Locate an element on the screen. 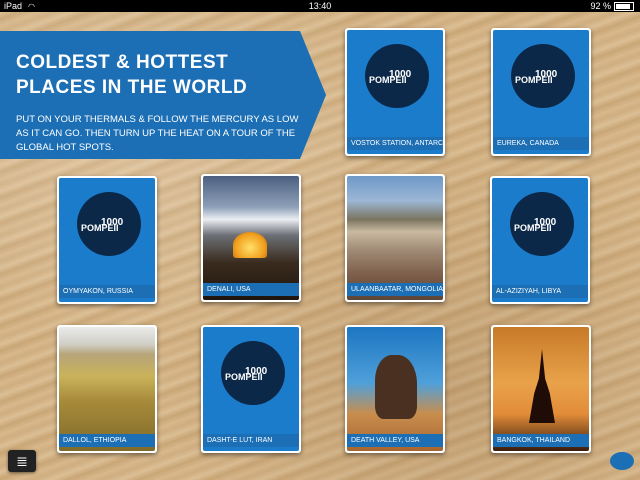 This screenshot has height=480, width=640. card-bangkok: BANGKOK, THAILAND is located at coordinates (541, 389).